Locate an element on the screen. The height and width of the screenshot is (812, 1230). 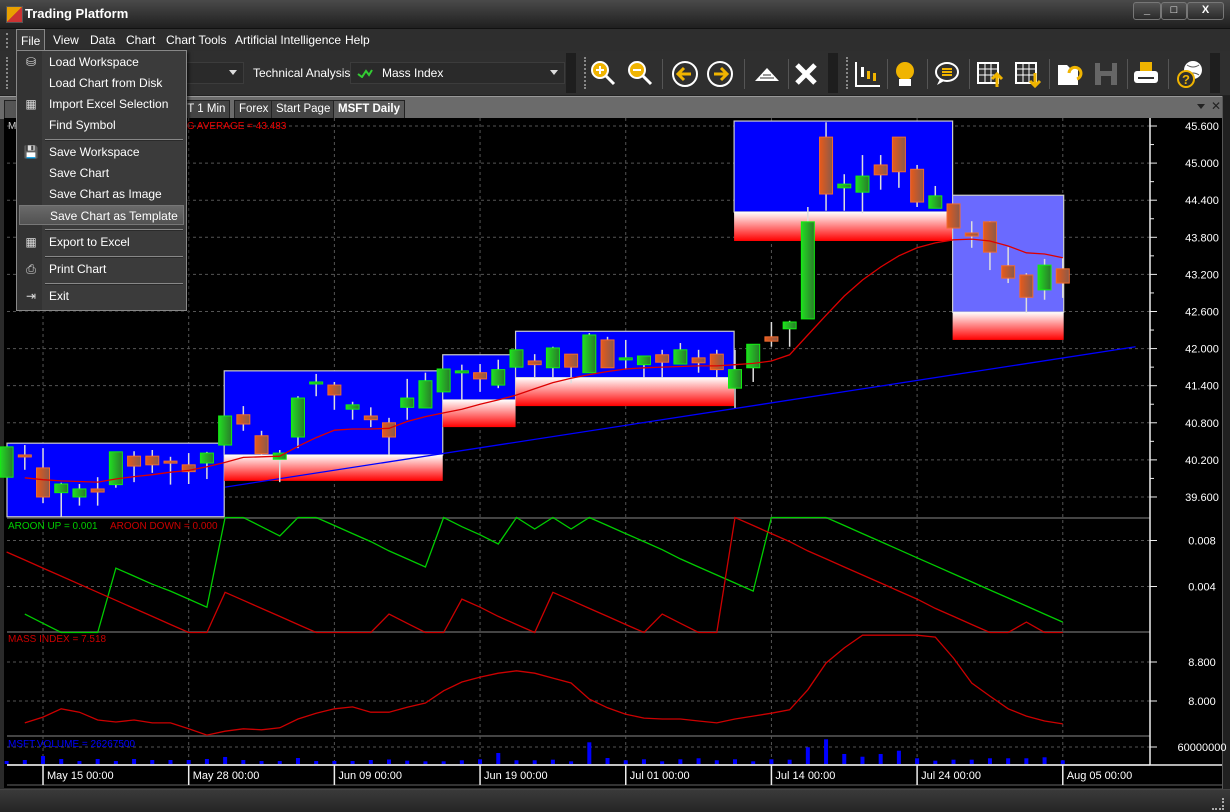
menu-item-save-workspace: 💾 Save Workspace is located at coordinates (101, 152).